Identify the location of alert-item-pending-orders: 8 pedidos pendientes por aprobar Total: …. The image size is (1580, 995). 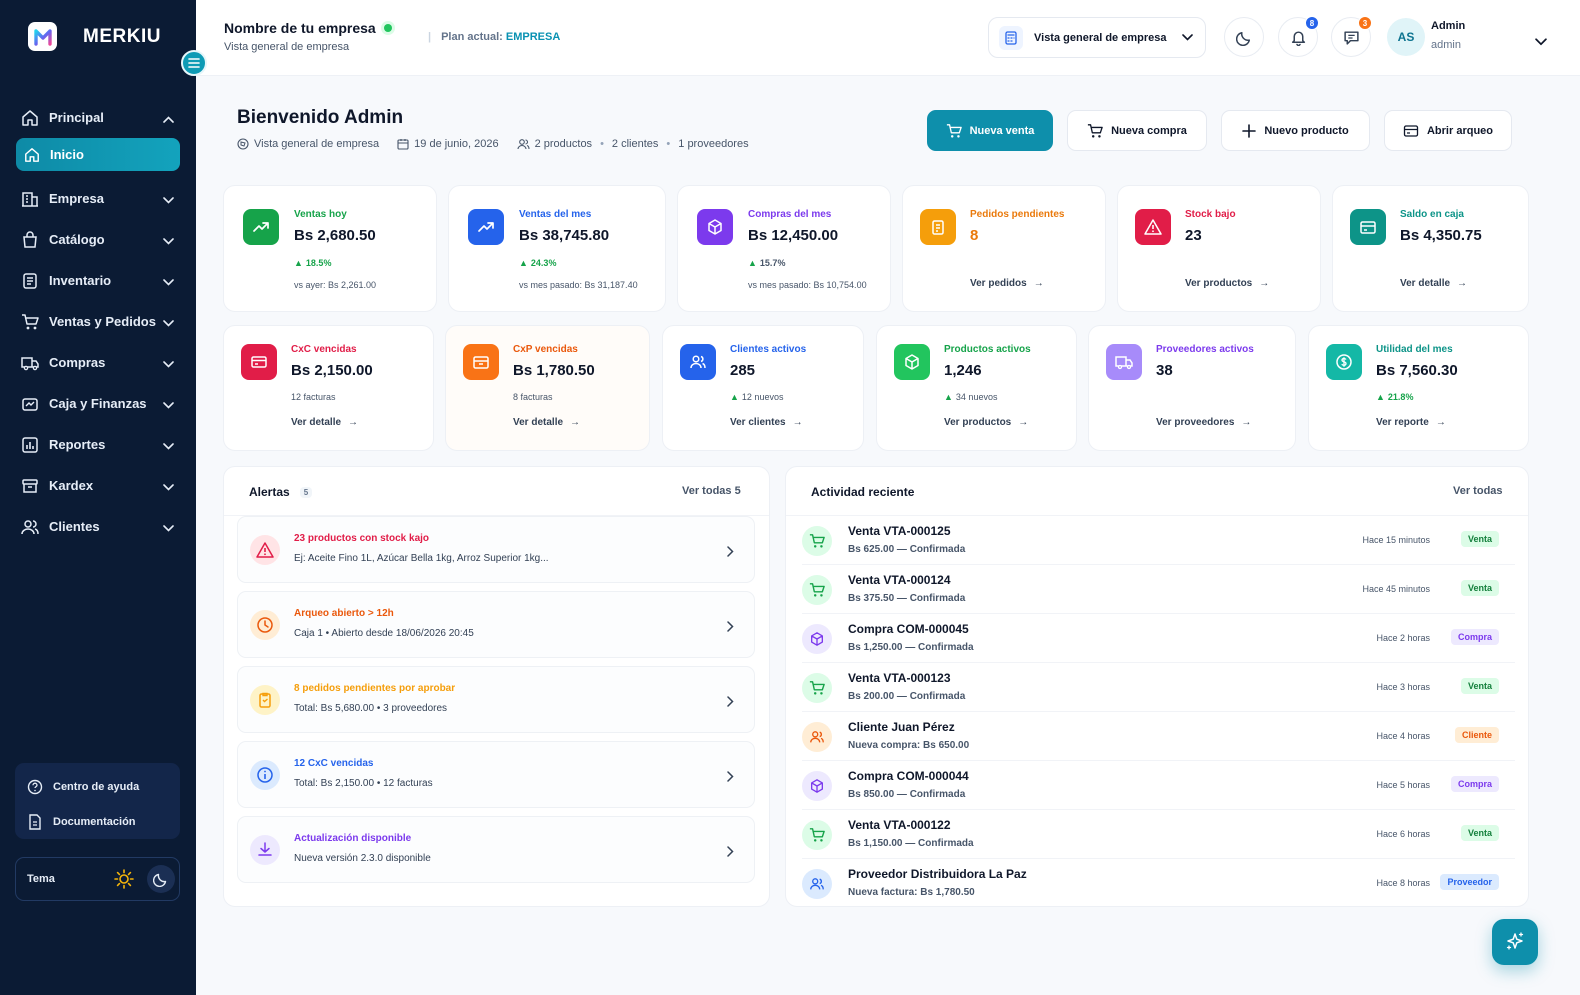
(496, 699).